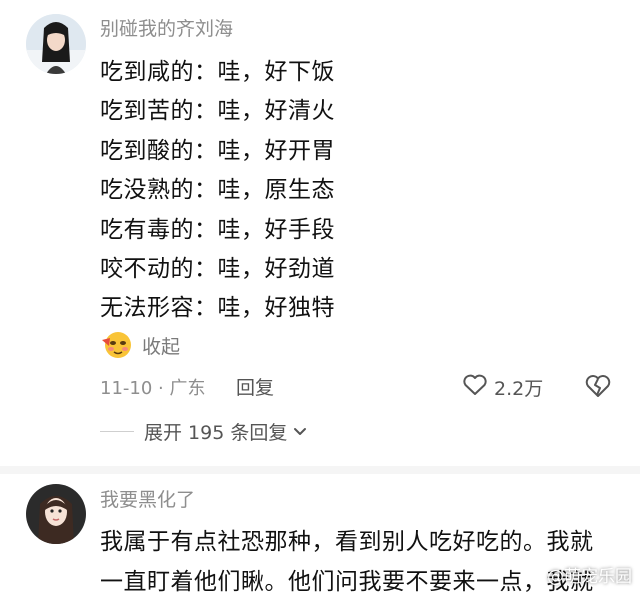 This screenshot has height=595, width=640. What do you see at coordinates (534, 574) in the screenshot?
I see `watermark-logo-icon` at bounding box center [534, 574].